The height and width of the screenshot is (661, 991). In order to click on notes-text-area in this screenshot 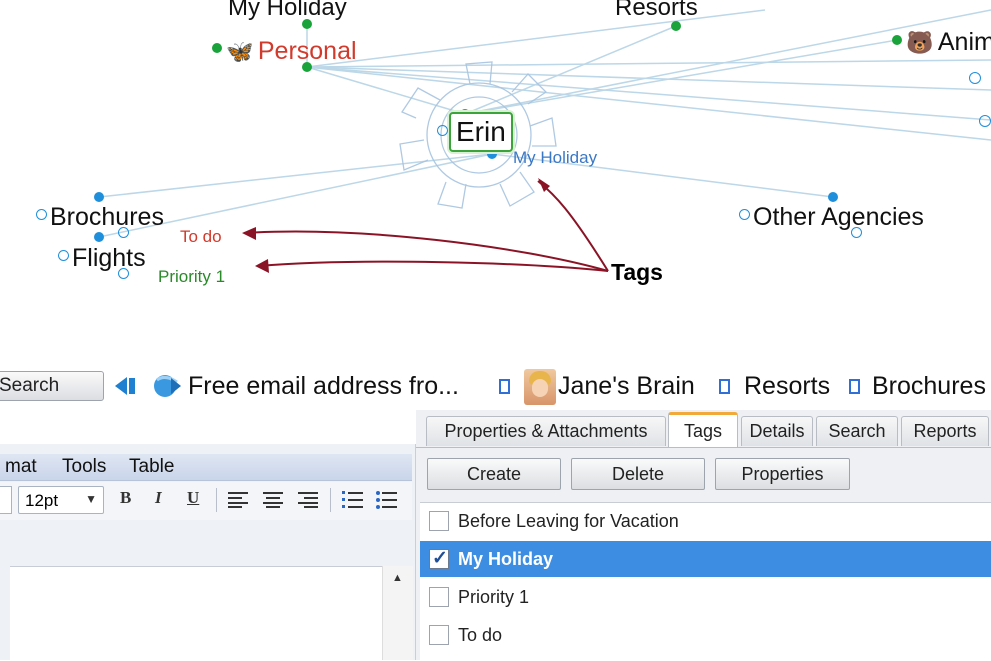, I will do `click(196, 613)`.